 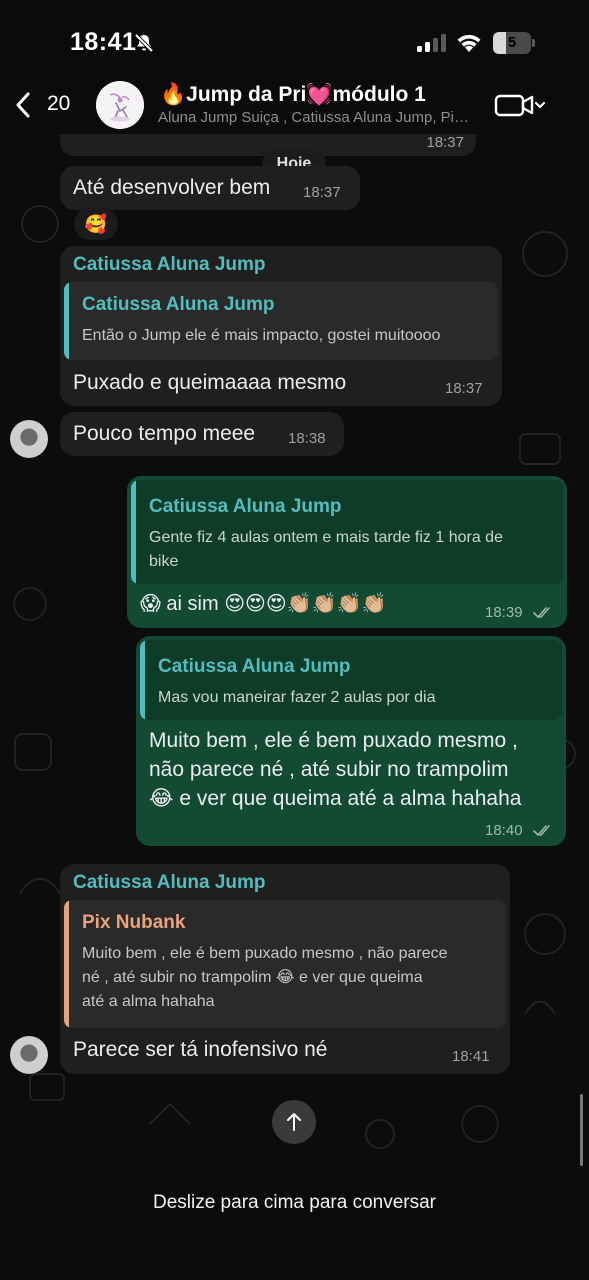 I want to click on back-button: 20, so click(x=46, y=105).